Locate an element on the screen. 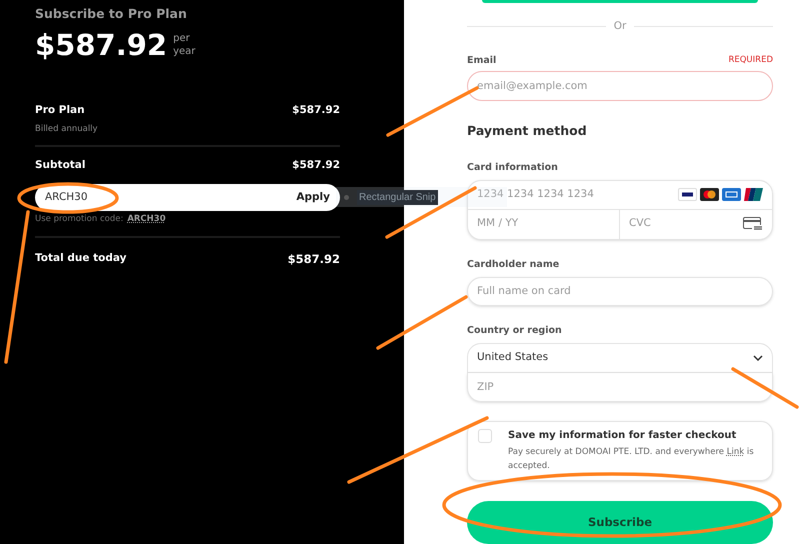 The width and height of the screenshot is (809, 544). total-amount: $587.92 is located at coordinates (314, 259).